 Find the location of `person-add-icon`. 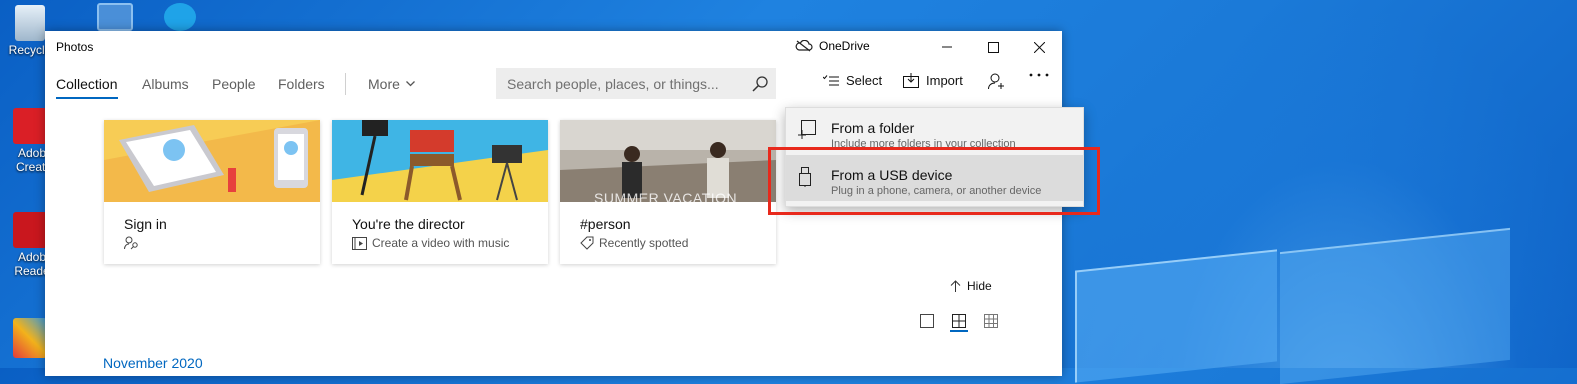

person-add-icon is located at coordinates (996, 81).